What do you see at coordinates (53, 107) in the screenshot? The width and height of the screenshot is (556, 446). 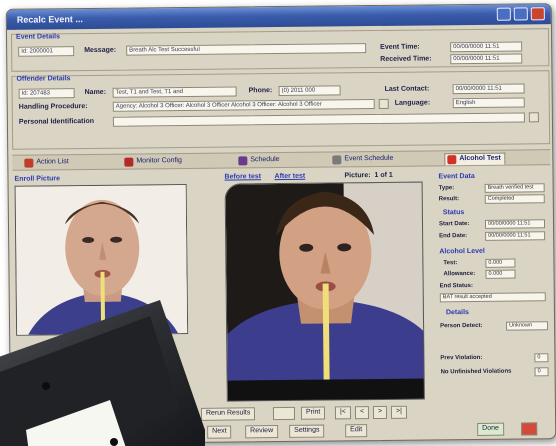 I see `handling-procedure-label: Handling Procedure:` at bounding box center [53, 107].